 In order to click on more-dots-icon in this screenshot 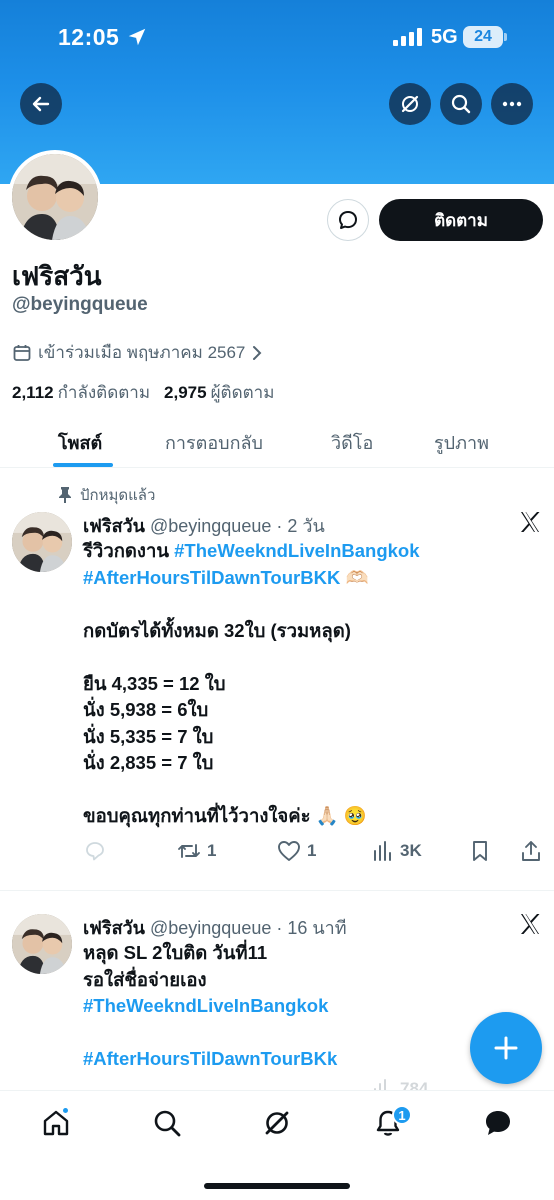, I will do `click(512, 104)`.